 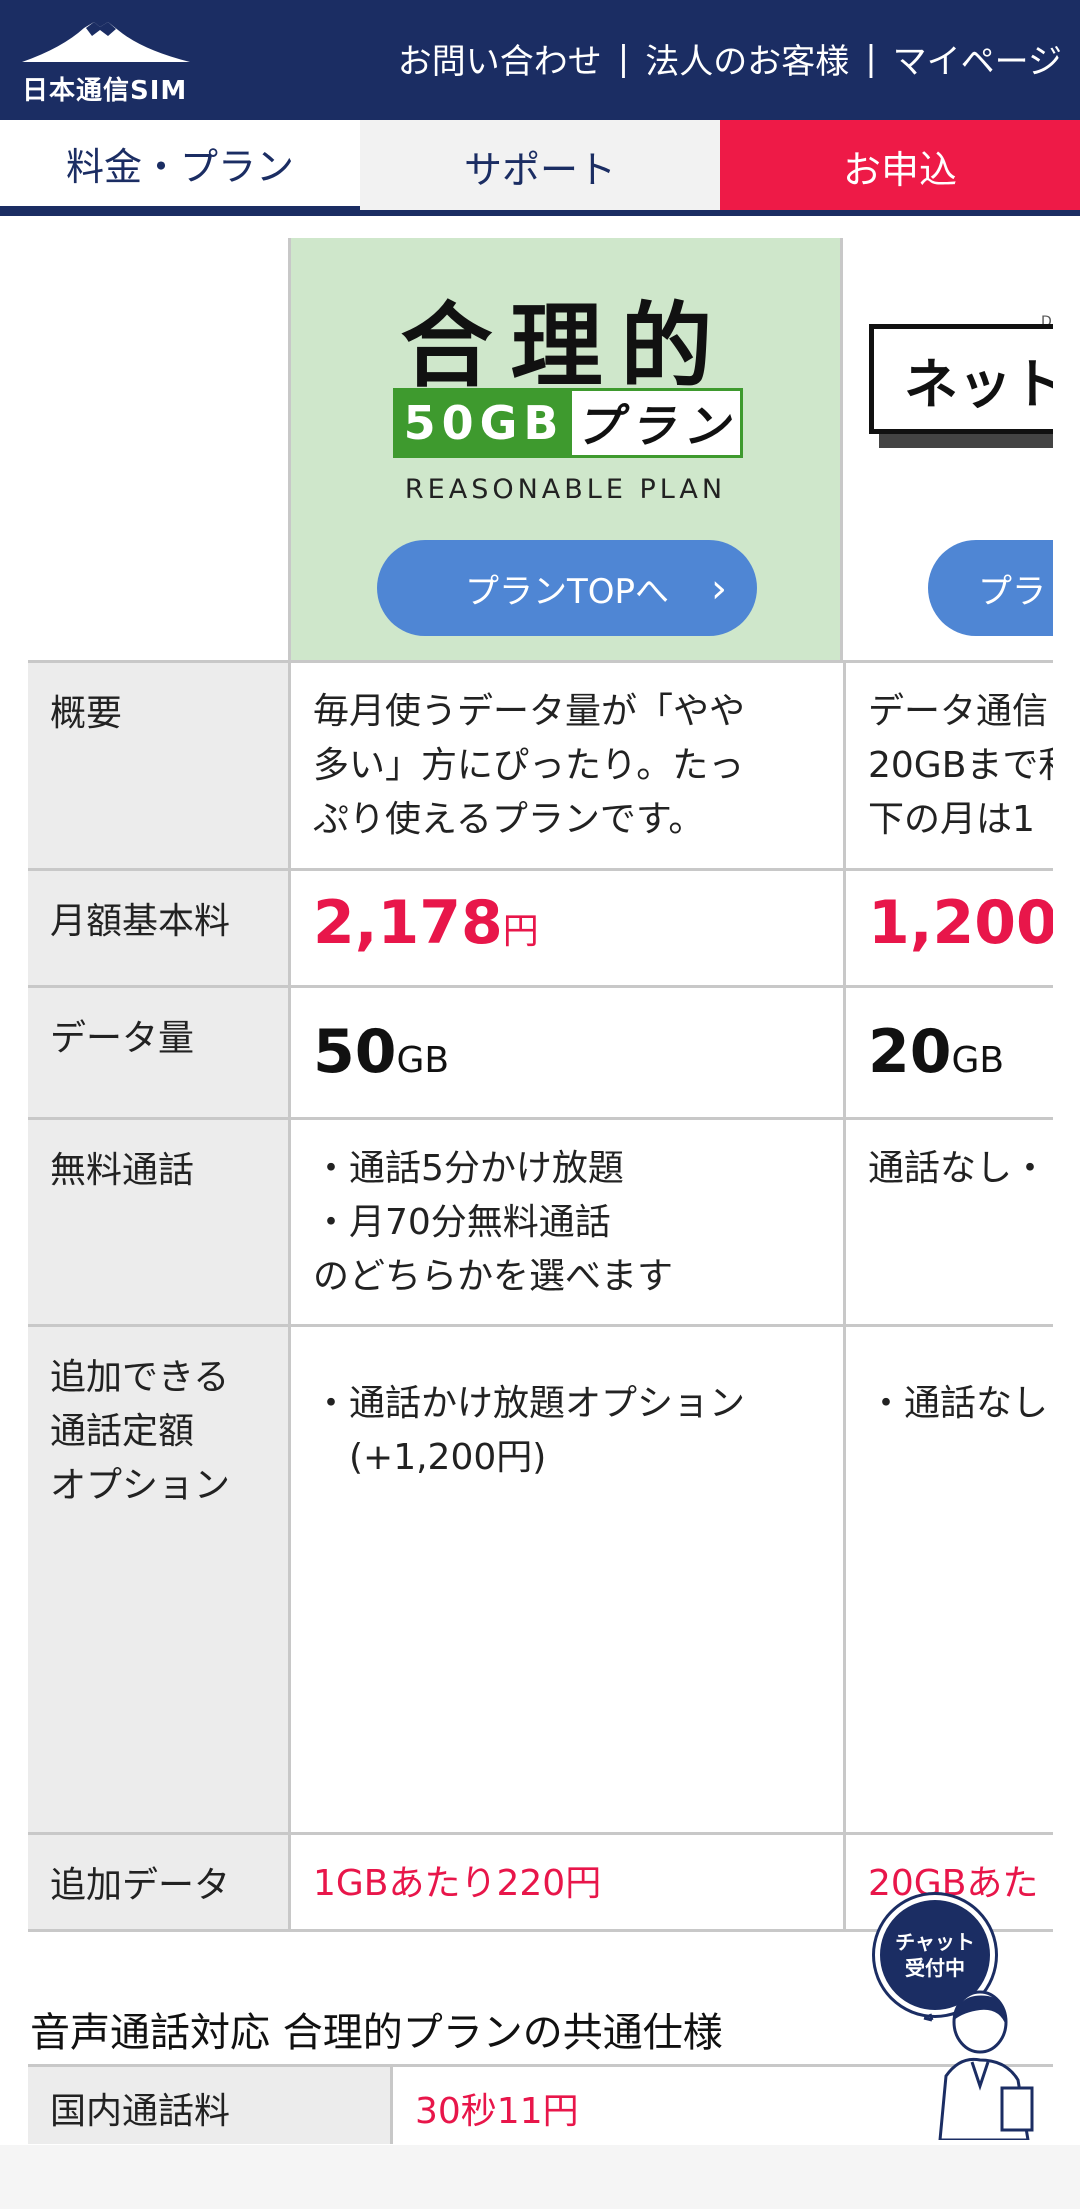 I want to click on plan2-data-amount: 20GB, so click(x=948, y=1052).